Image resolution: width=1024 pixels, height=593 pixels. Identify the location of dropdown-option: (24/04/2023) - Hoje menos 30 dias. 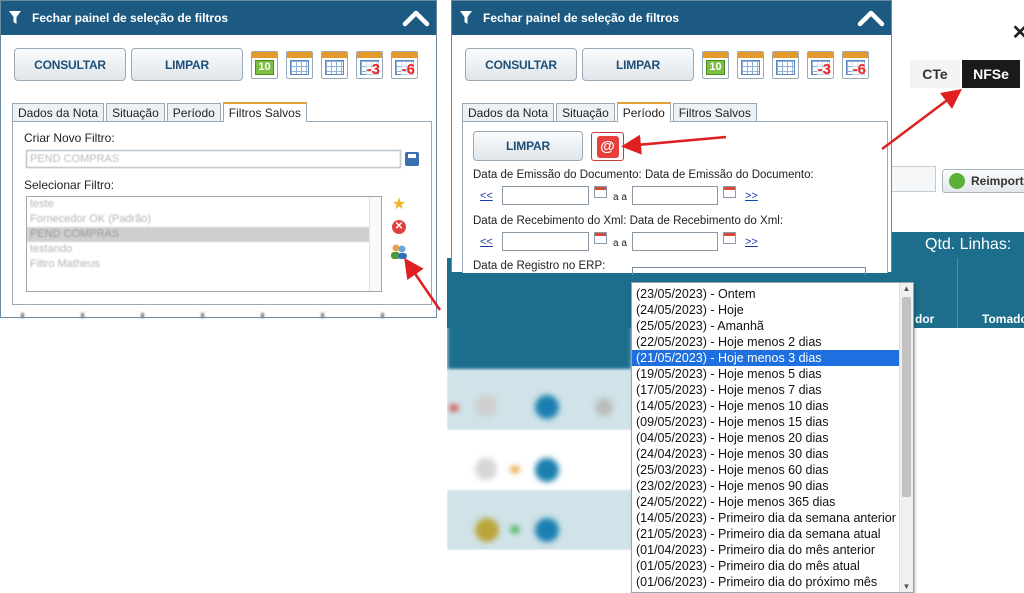
(766, 454).